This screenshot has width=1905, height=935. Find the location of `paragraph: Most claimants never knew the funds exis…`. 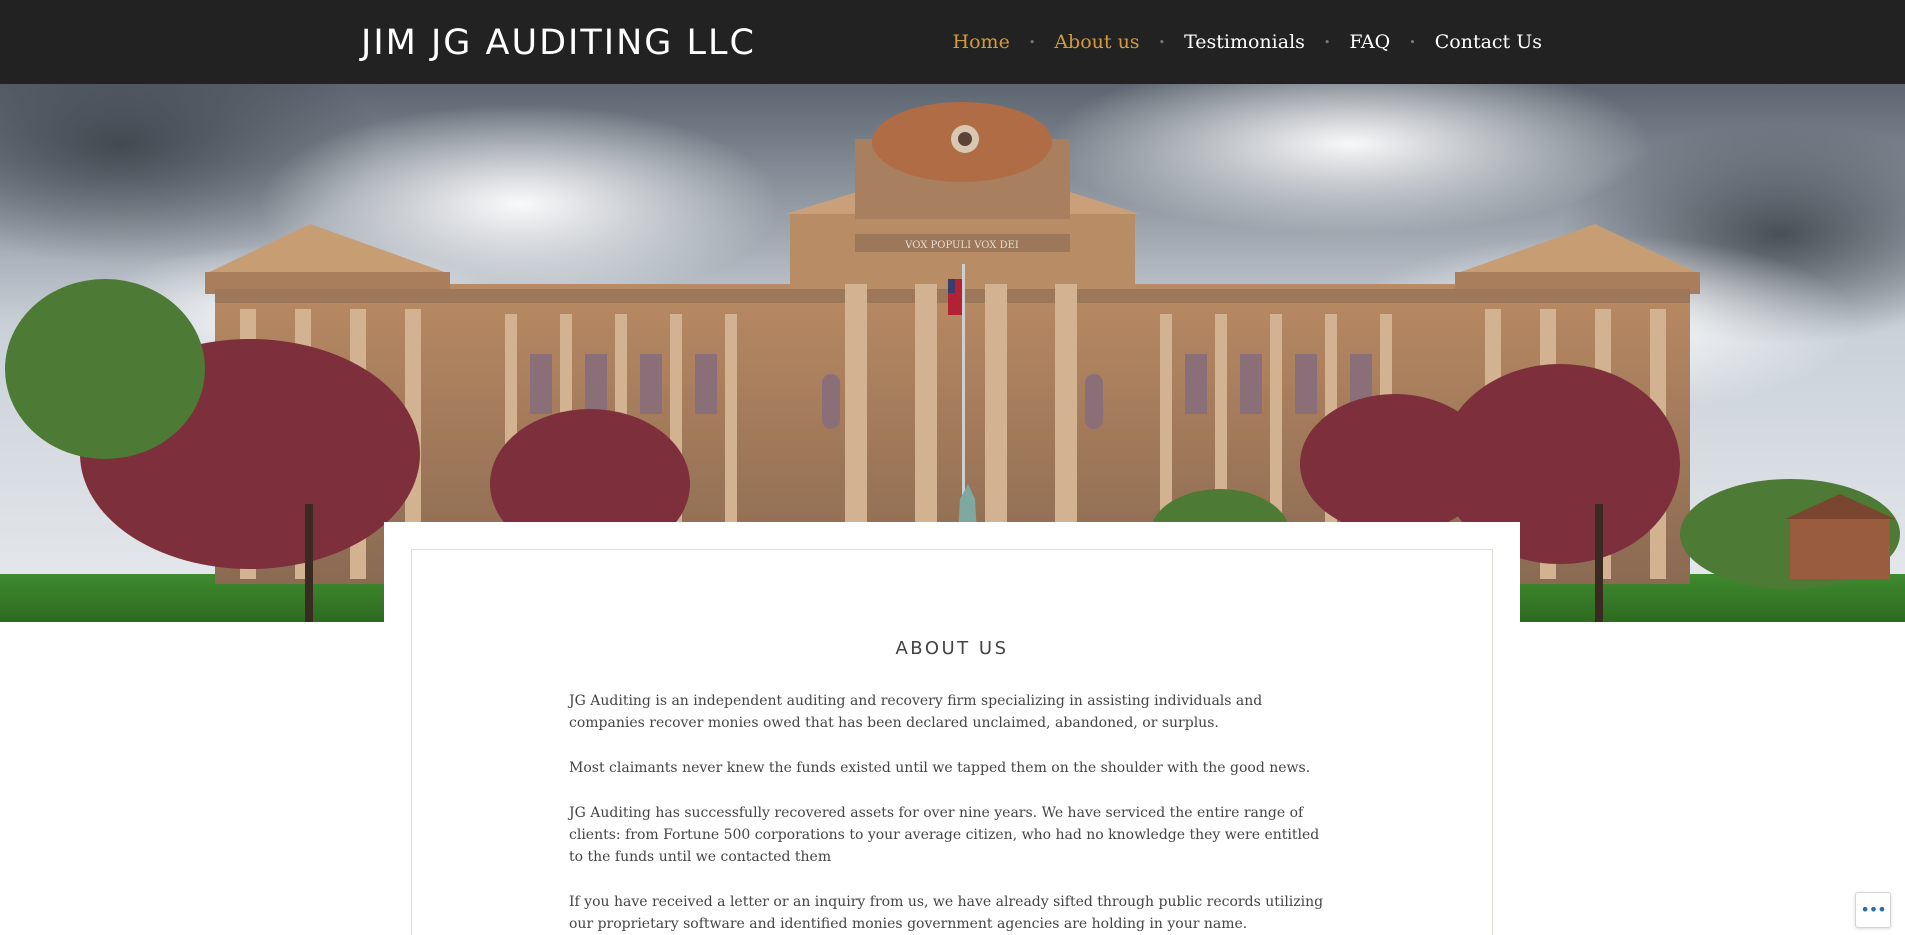

paragraph: Most claimants never knew the funds exis… is located at coordinates (940, 768).